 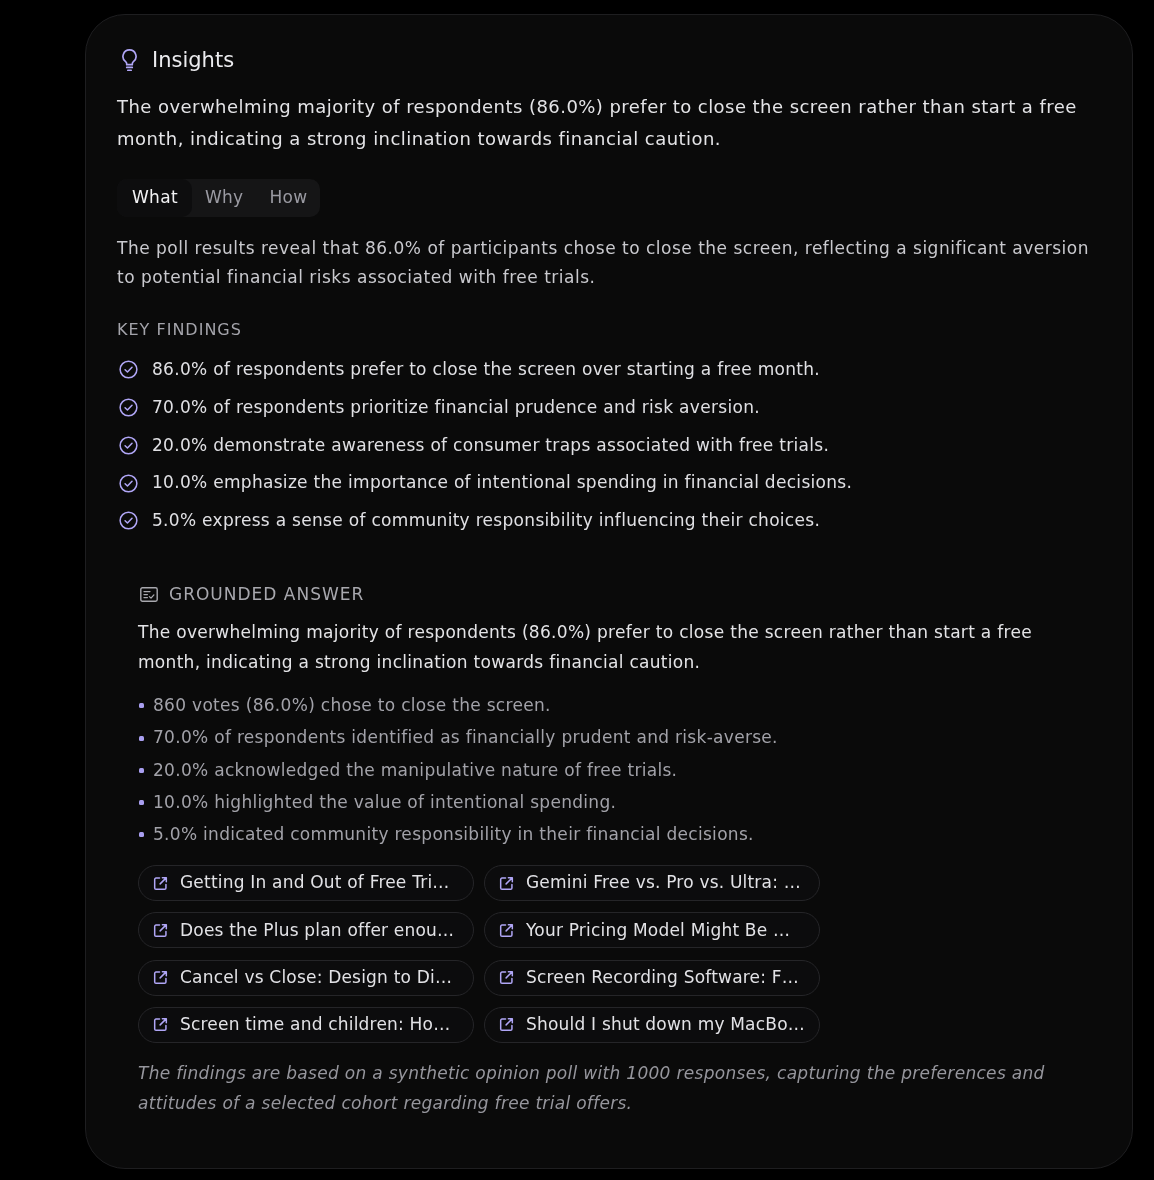 I want to click on tab: How, so click(x=288, y=198).